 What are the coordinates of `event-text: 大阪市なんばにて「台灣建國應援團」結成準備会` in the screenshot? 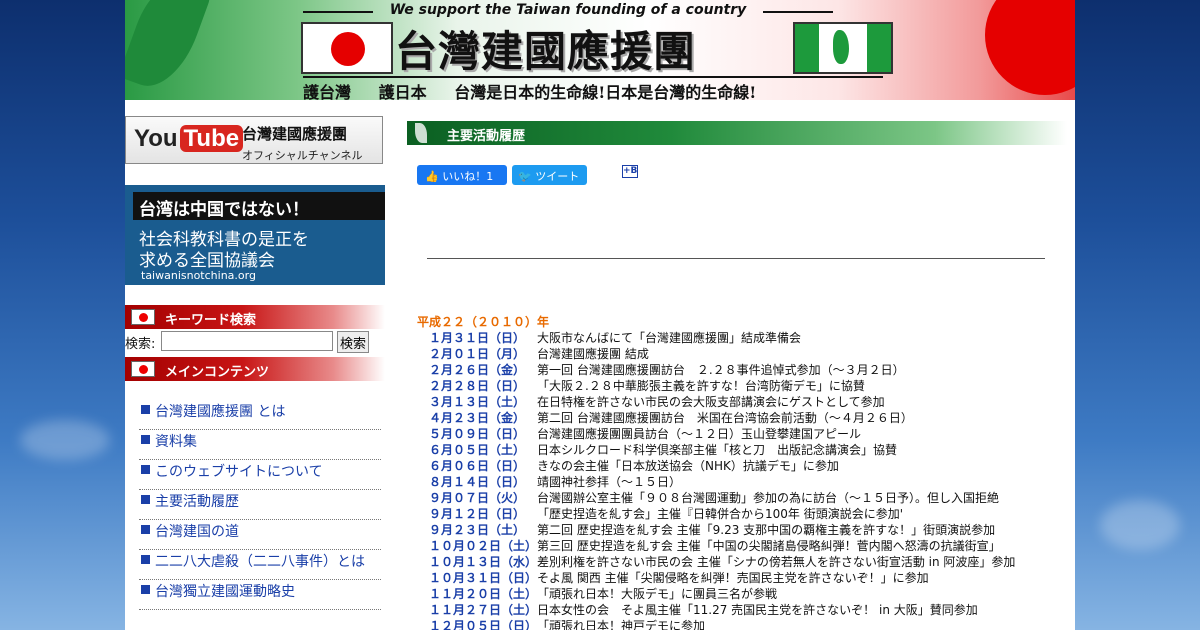 It's located at (669, 338).